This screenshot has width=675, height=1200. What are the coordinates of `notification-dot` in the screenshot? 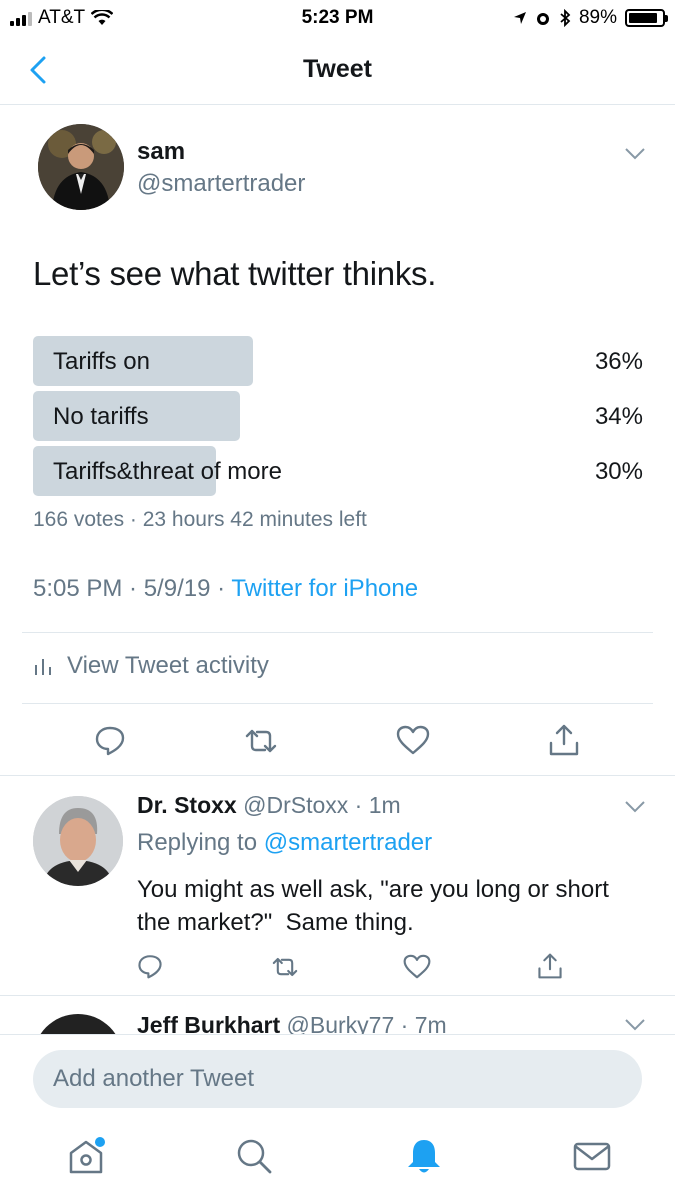 It's located at (100, 1142).